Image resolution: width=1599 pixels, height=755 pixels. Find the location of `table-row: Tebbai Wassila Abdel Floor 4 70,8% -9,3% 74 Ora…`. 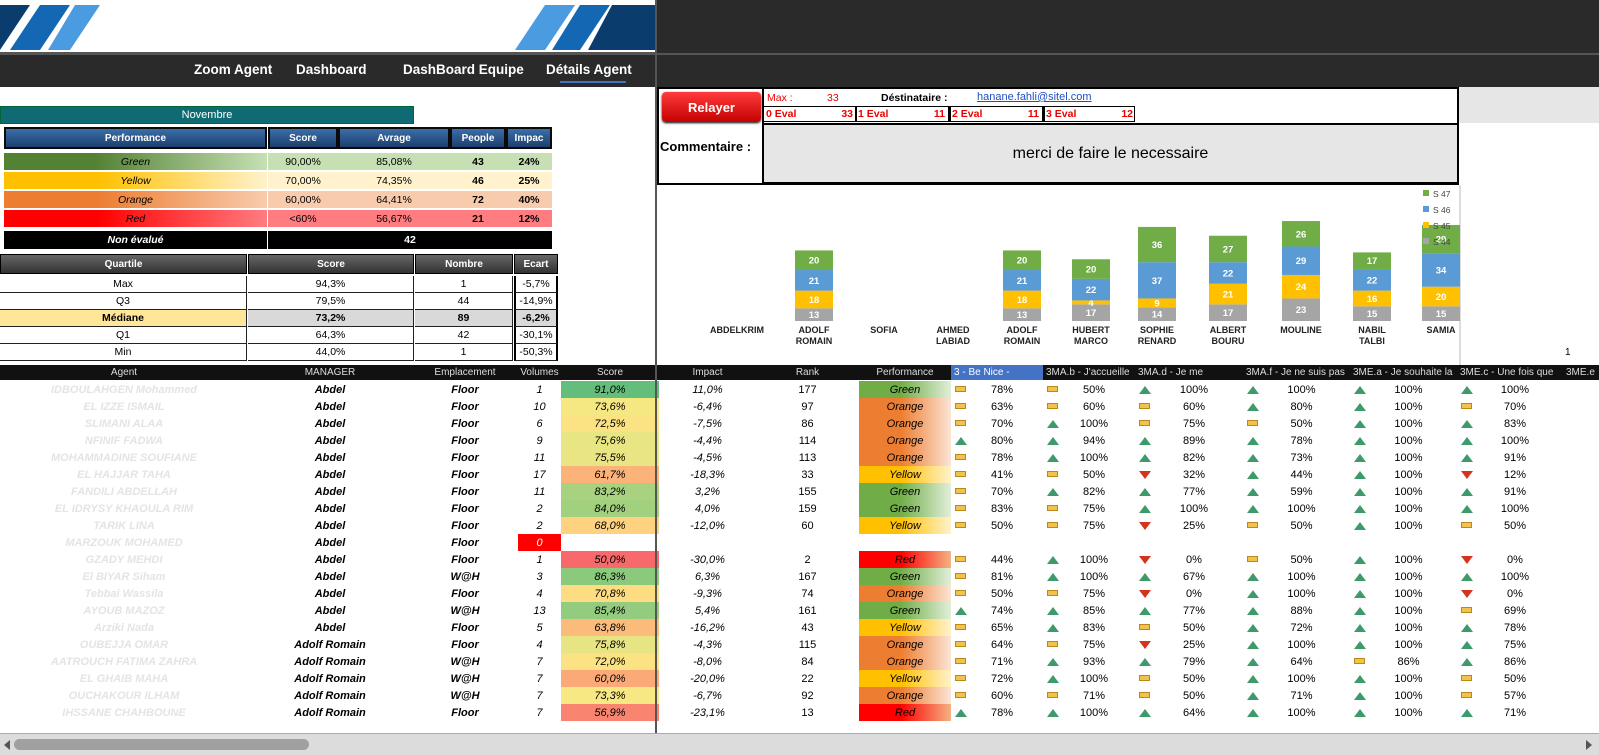

table-row: Tebbai Wassila Abdel Floor 4 70,8% -9,3% 74 Ora… is located at coordinates (799, 593).